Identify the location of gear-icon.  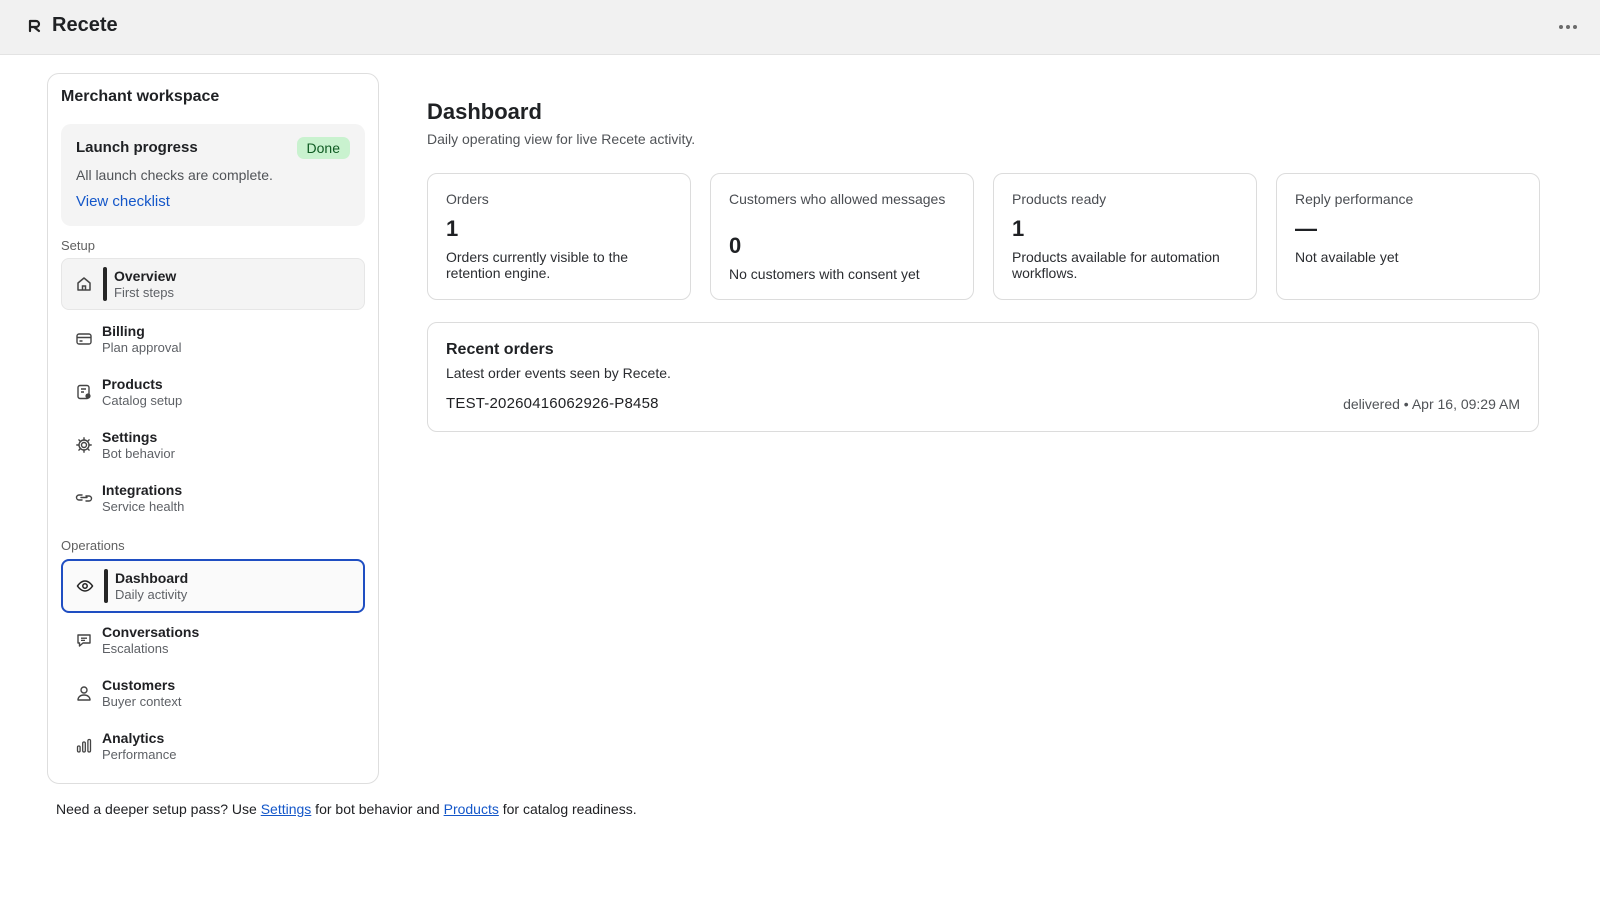
(84, 445).